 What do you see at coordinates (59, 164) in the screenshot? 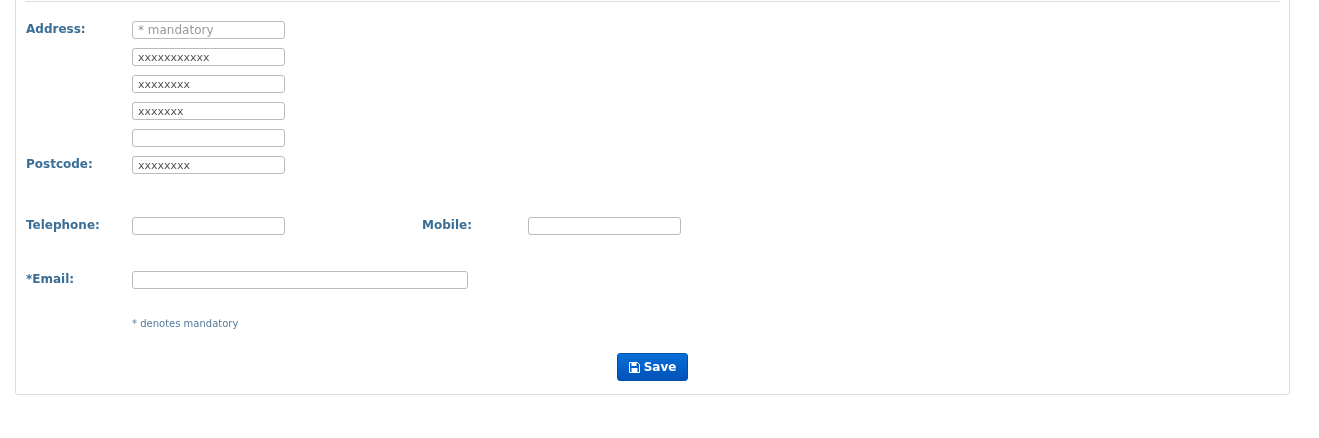
I see `field-label: Postcode:` at bounding box center [59, 164].